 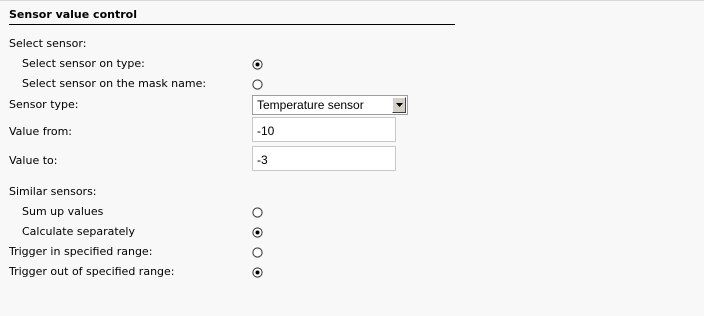 What do you see at coordinates (41, 131) in the screenshot?
I see `value-from-label: Value from:` at bounding box center [41, 131].